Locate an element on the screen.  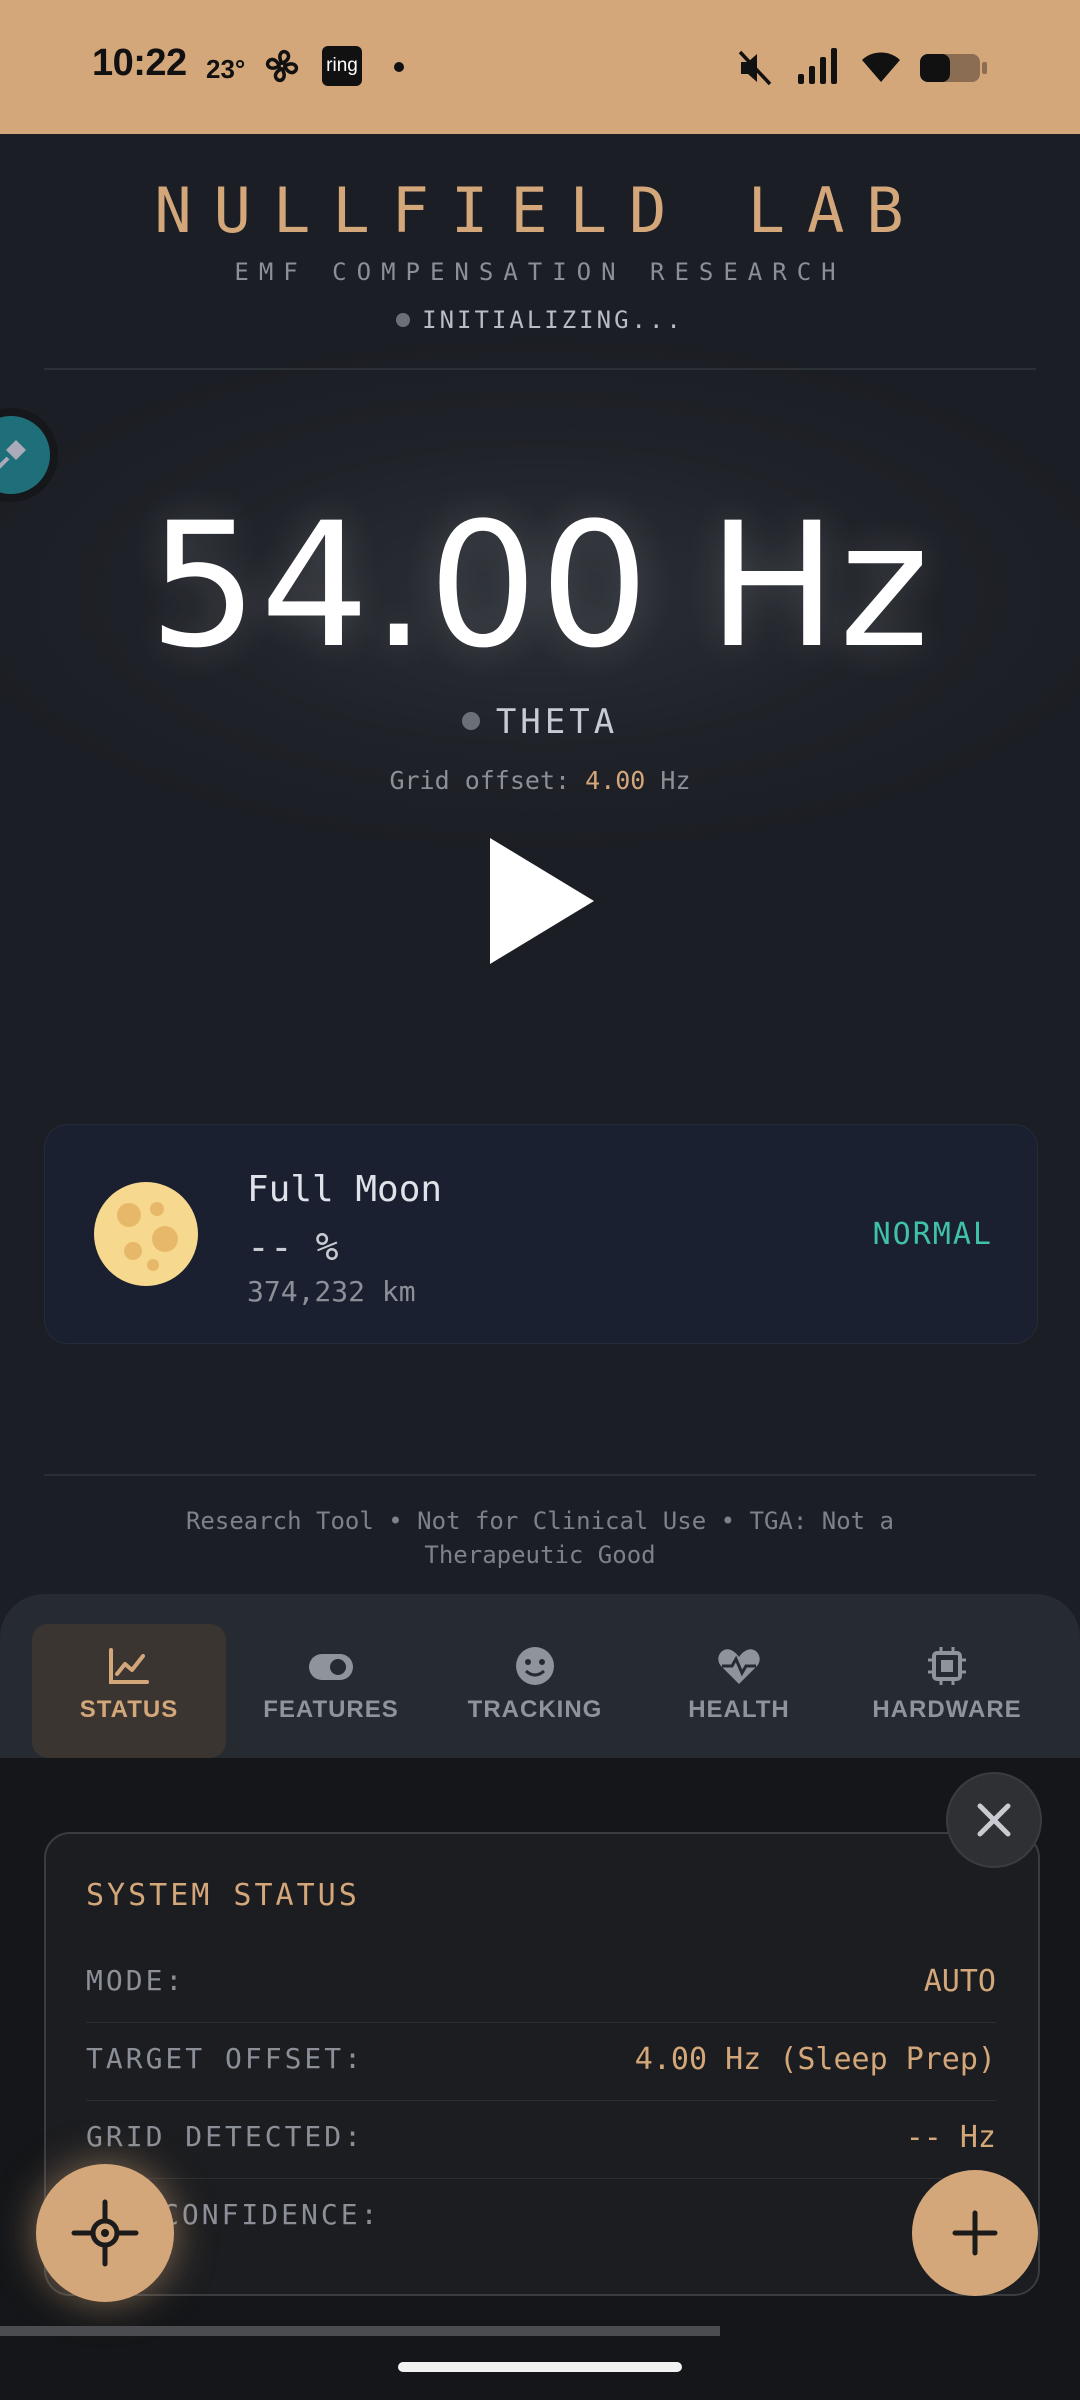
heartbeat-icon is located at coordinates (739, 1666).